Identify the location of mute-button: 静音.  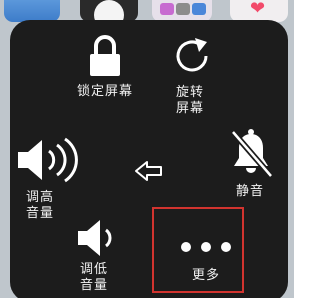
(250, 166).